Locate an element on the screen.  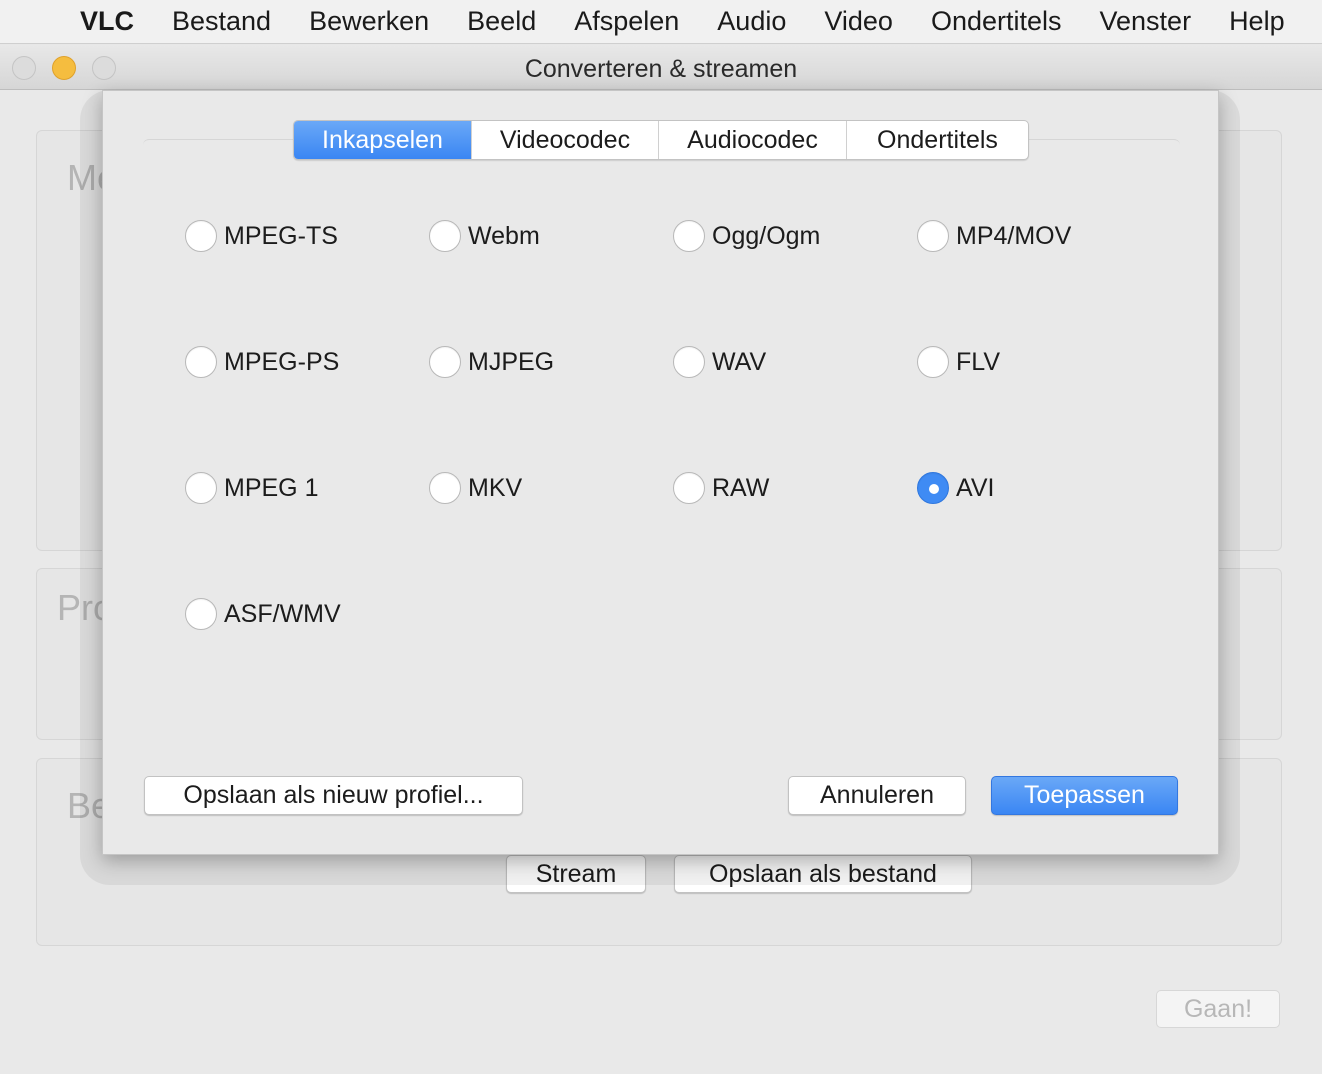
radio-label: AVI is located at coordinates (975, 487).